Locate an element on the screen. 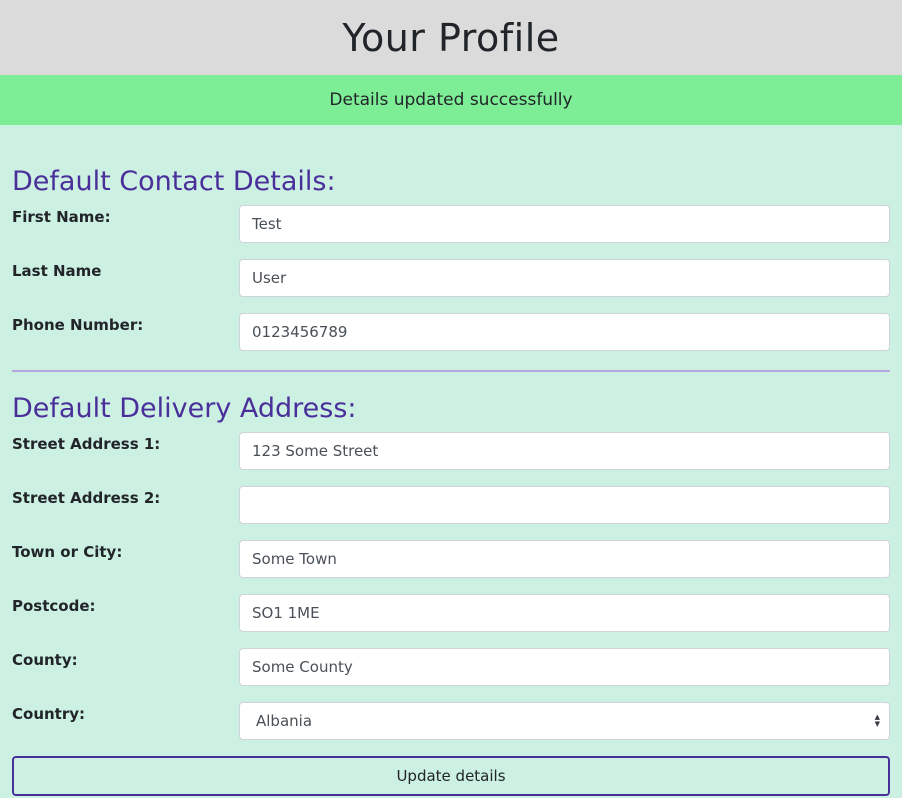  country-selected-value: Albania is located at coordinates (284, 721).